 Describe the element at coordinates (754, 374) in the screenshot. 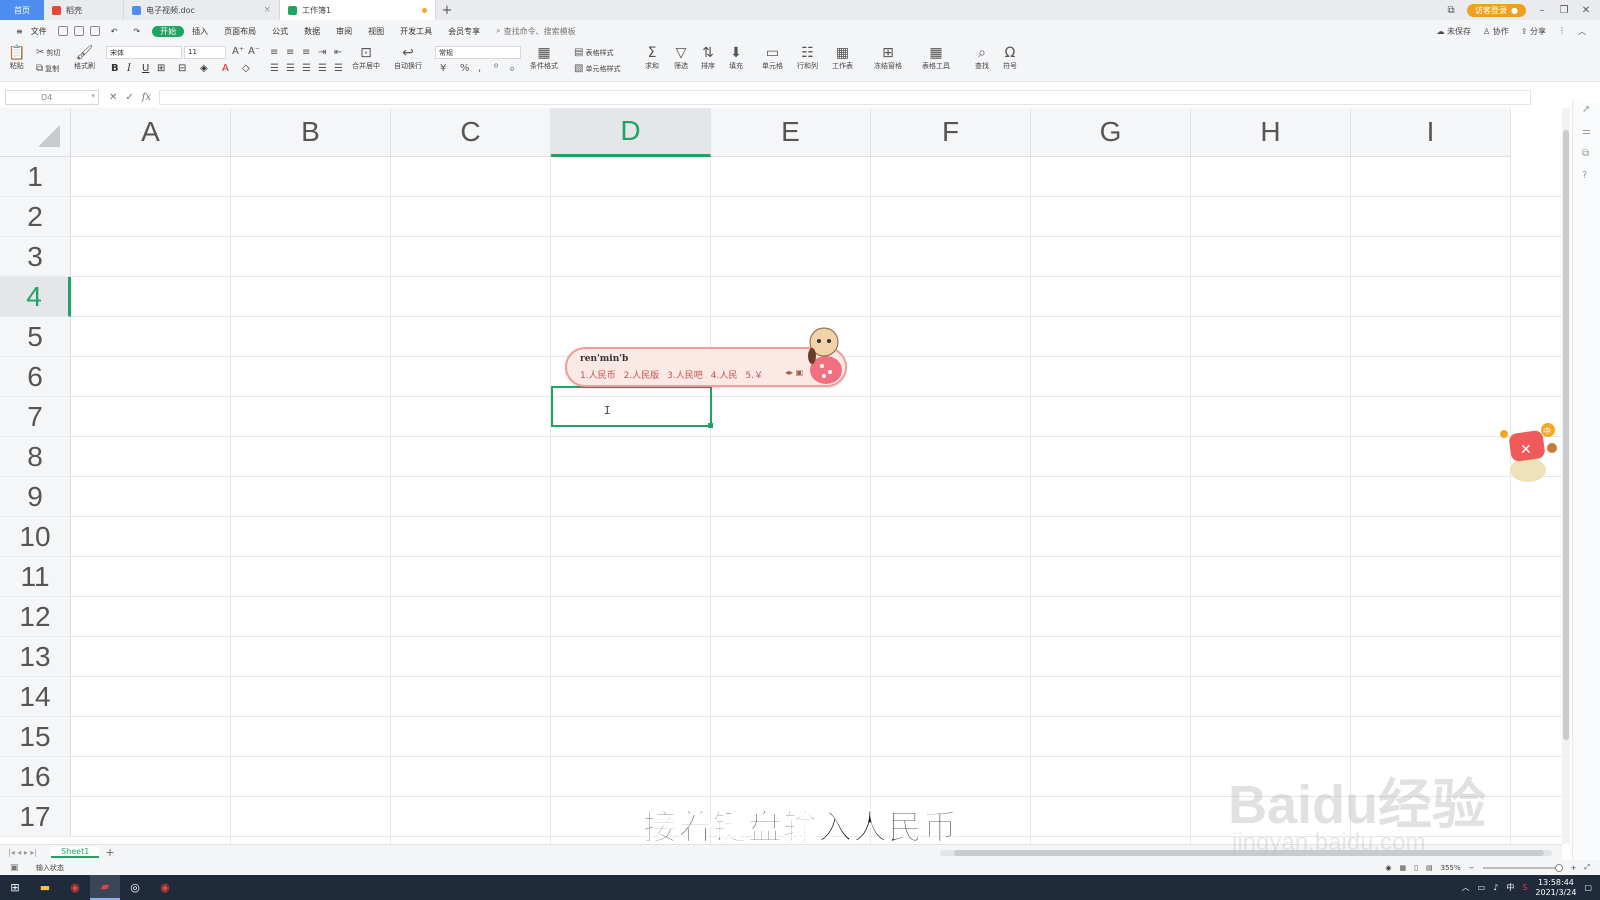

I see `ime-candidate: 5.￥` at that location.